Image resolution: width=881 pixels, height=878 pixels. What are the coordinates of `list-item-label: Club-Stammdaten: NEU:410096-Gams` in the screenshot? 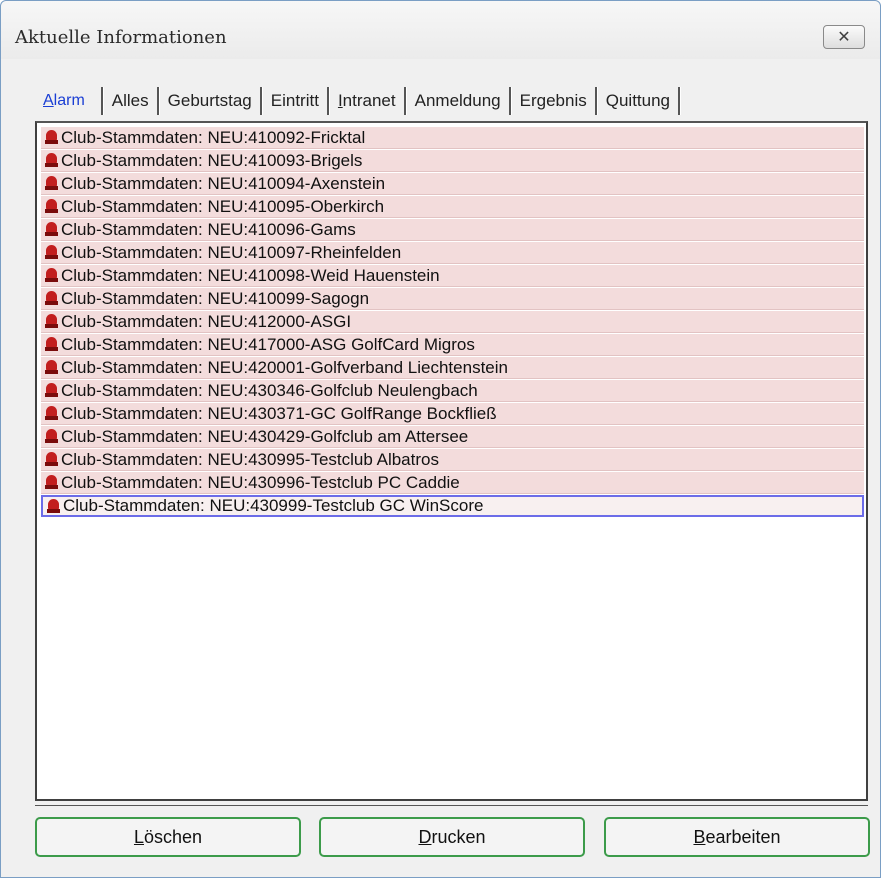 It's located at (208, 229).